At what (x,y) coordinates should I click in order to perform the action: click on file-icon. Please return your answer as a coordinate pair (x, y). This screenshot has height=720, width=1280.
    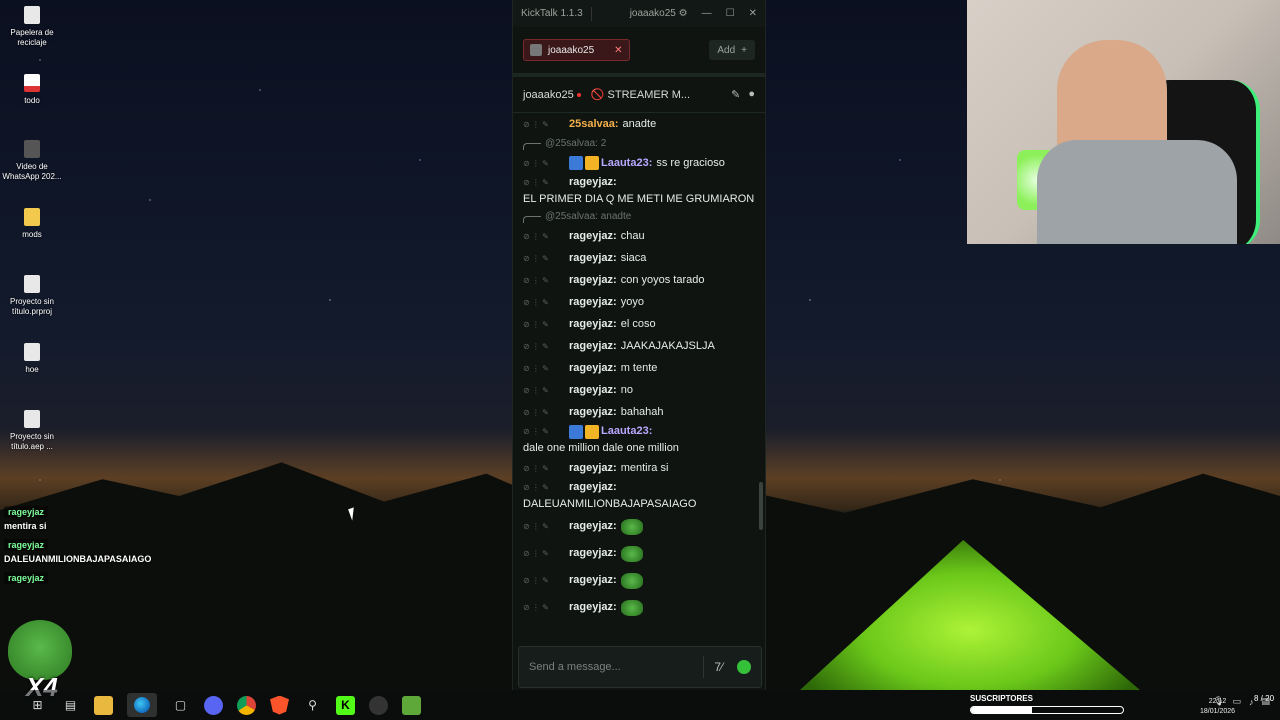
    Looking at the image, I should click on (32, 284).